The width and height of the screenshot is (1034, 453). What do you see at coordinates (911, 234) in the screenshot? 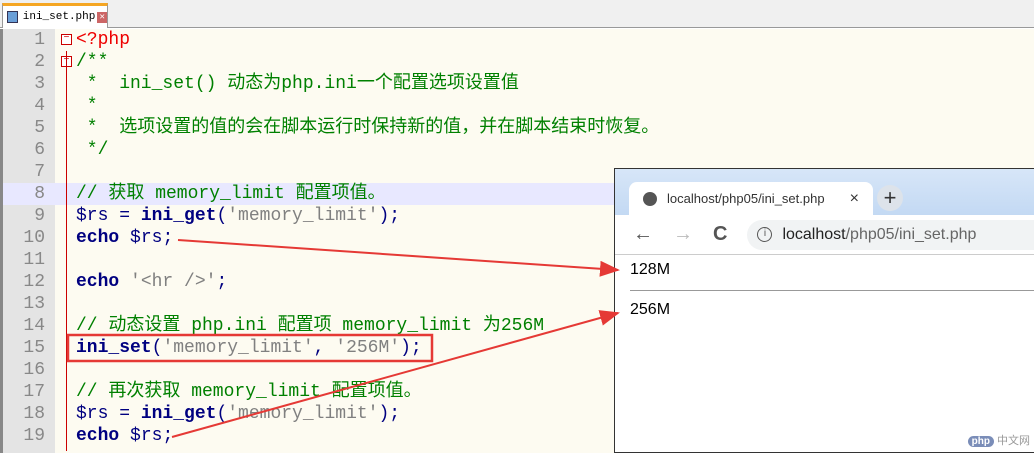
I see `url-path: /php05/ini_set.php` at bounding box center [911, 234].